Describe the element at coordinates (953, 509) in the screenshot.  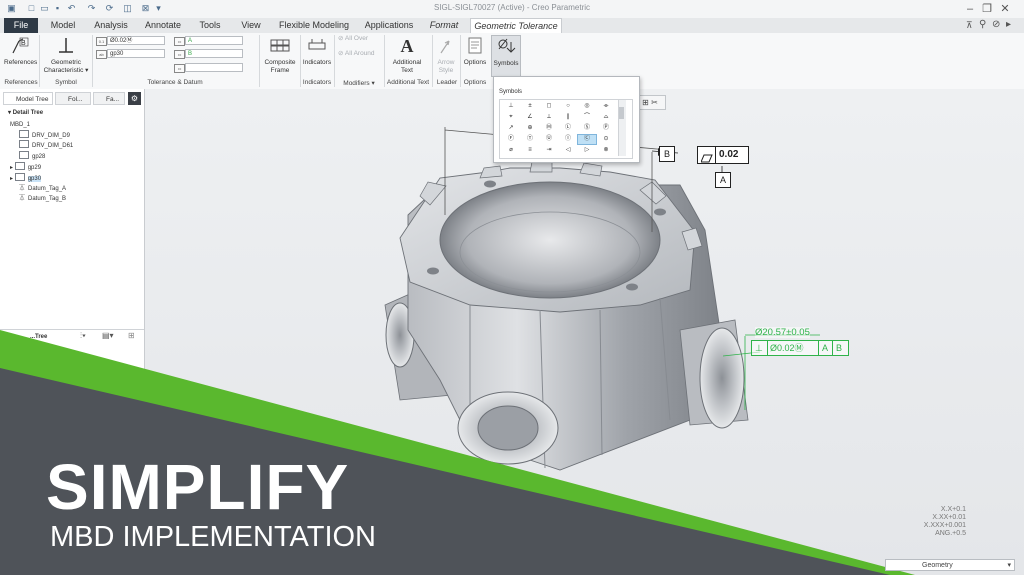
I see `default-tolerance-line: X.X+0.1` at that location.